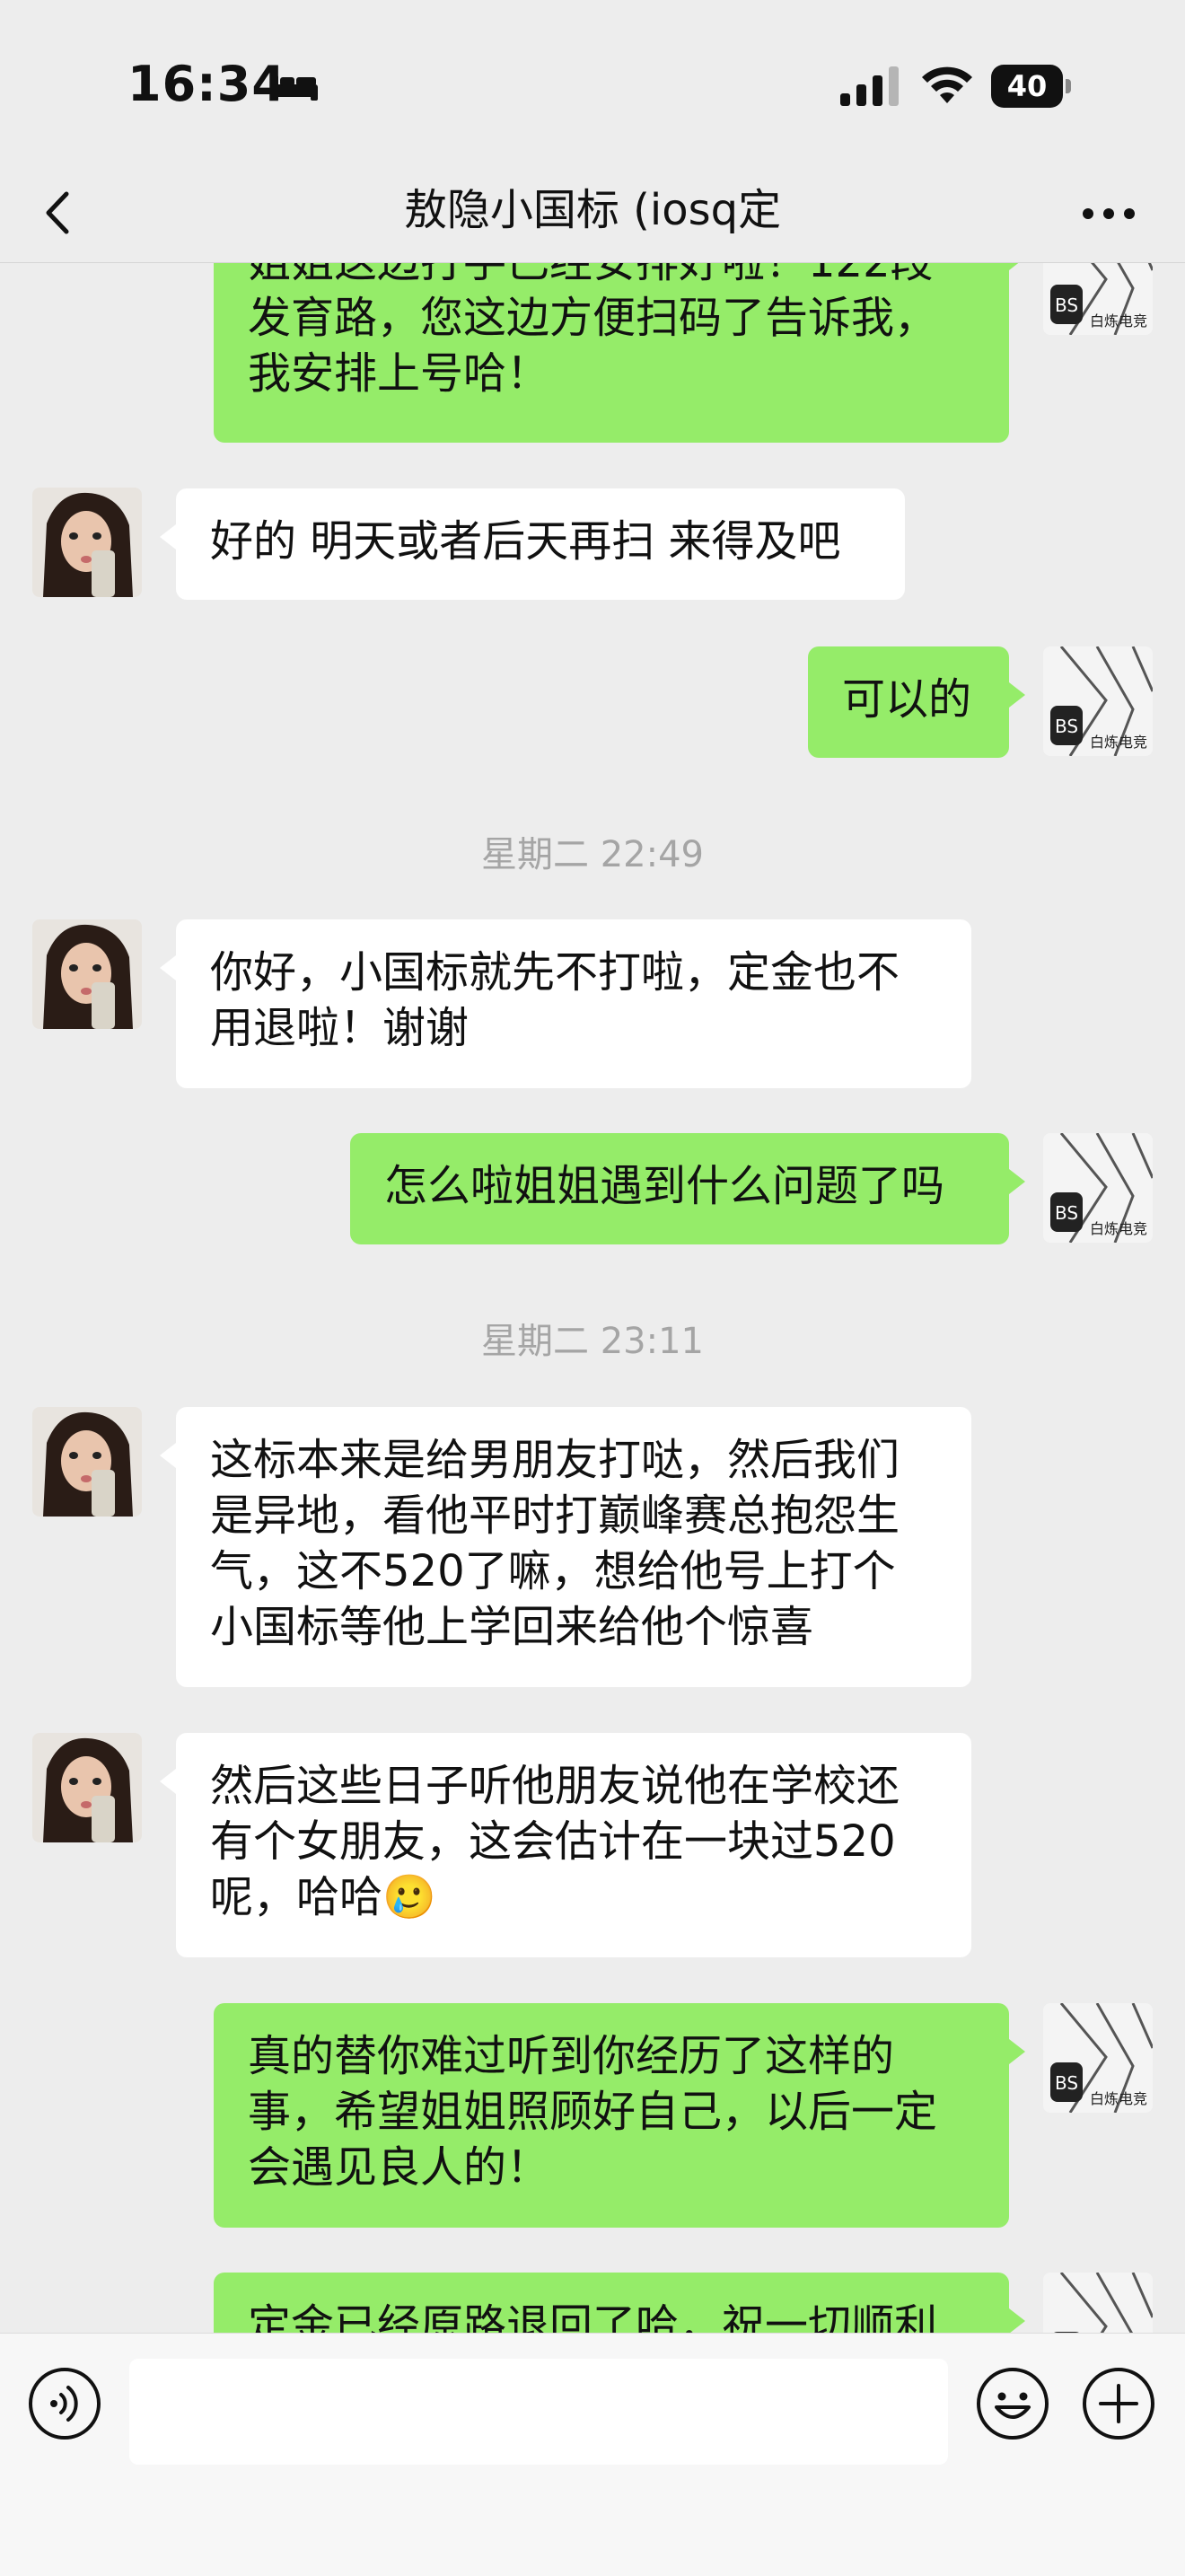  Describe the element at coordinates (532, 544) in the screenshot. I see `message-bubble: 好的 明天或者后天再扫 来得及吧` at that location.